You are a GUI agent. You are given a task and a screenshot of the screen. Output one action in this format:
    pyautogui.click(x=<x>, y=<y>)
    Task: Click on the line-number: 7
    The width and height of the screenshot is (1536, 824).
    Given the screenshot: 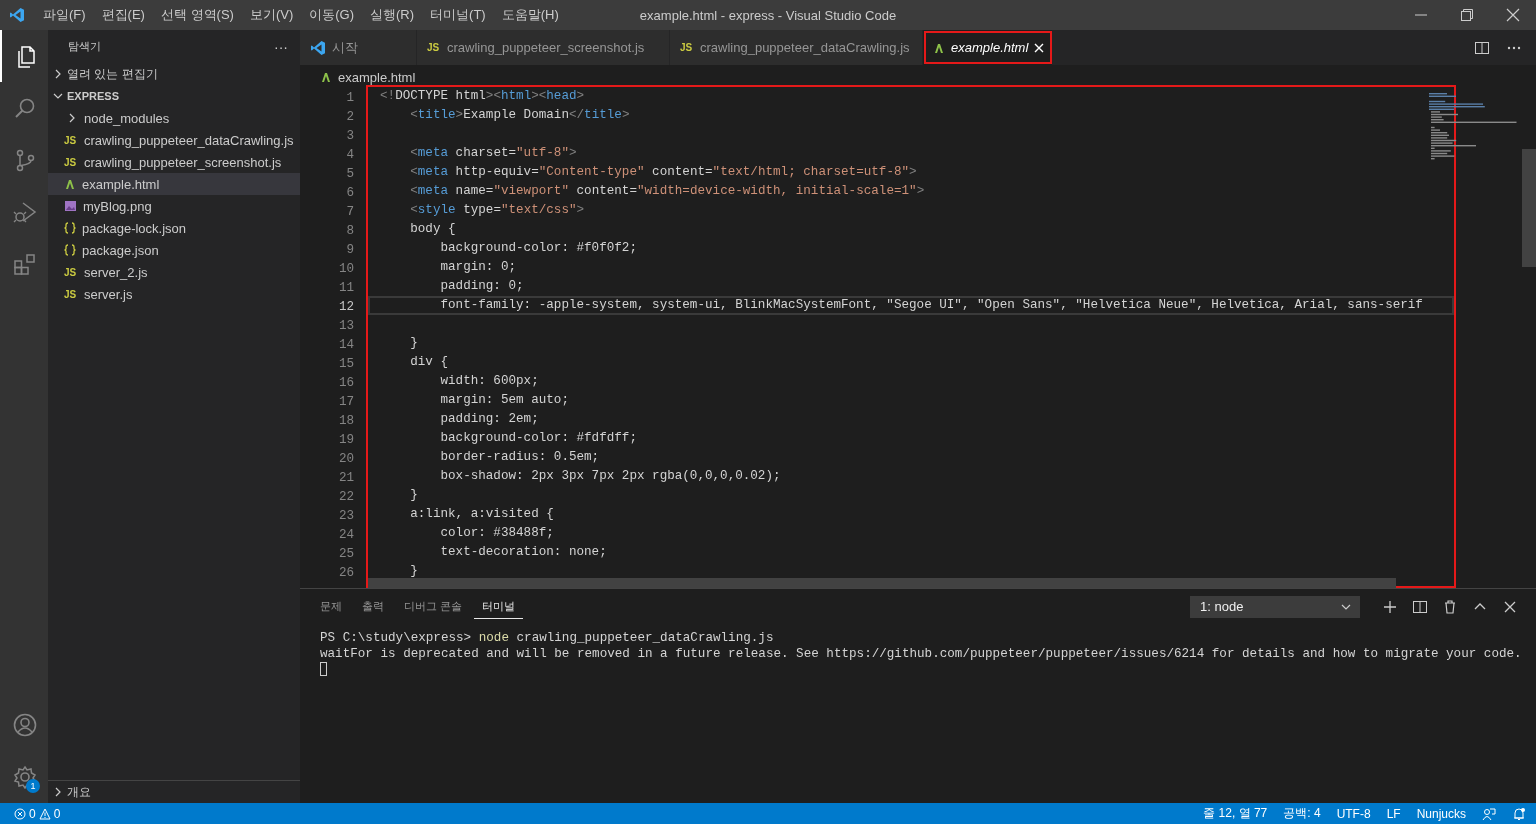 What is the action you would take?
    pyautogui.click(x=349, y=212)
    